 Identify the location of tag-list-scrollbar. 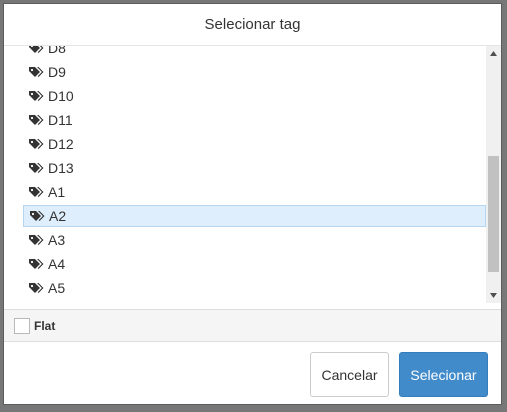
(493, 174).